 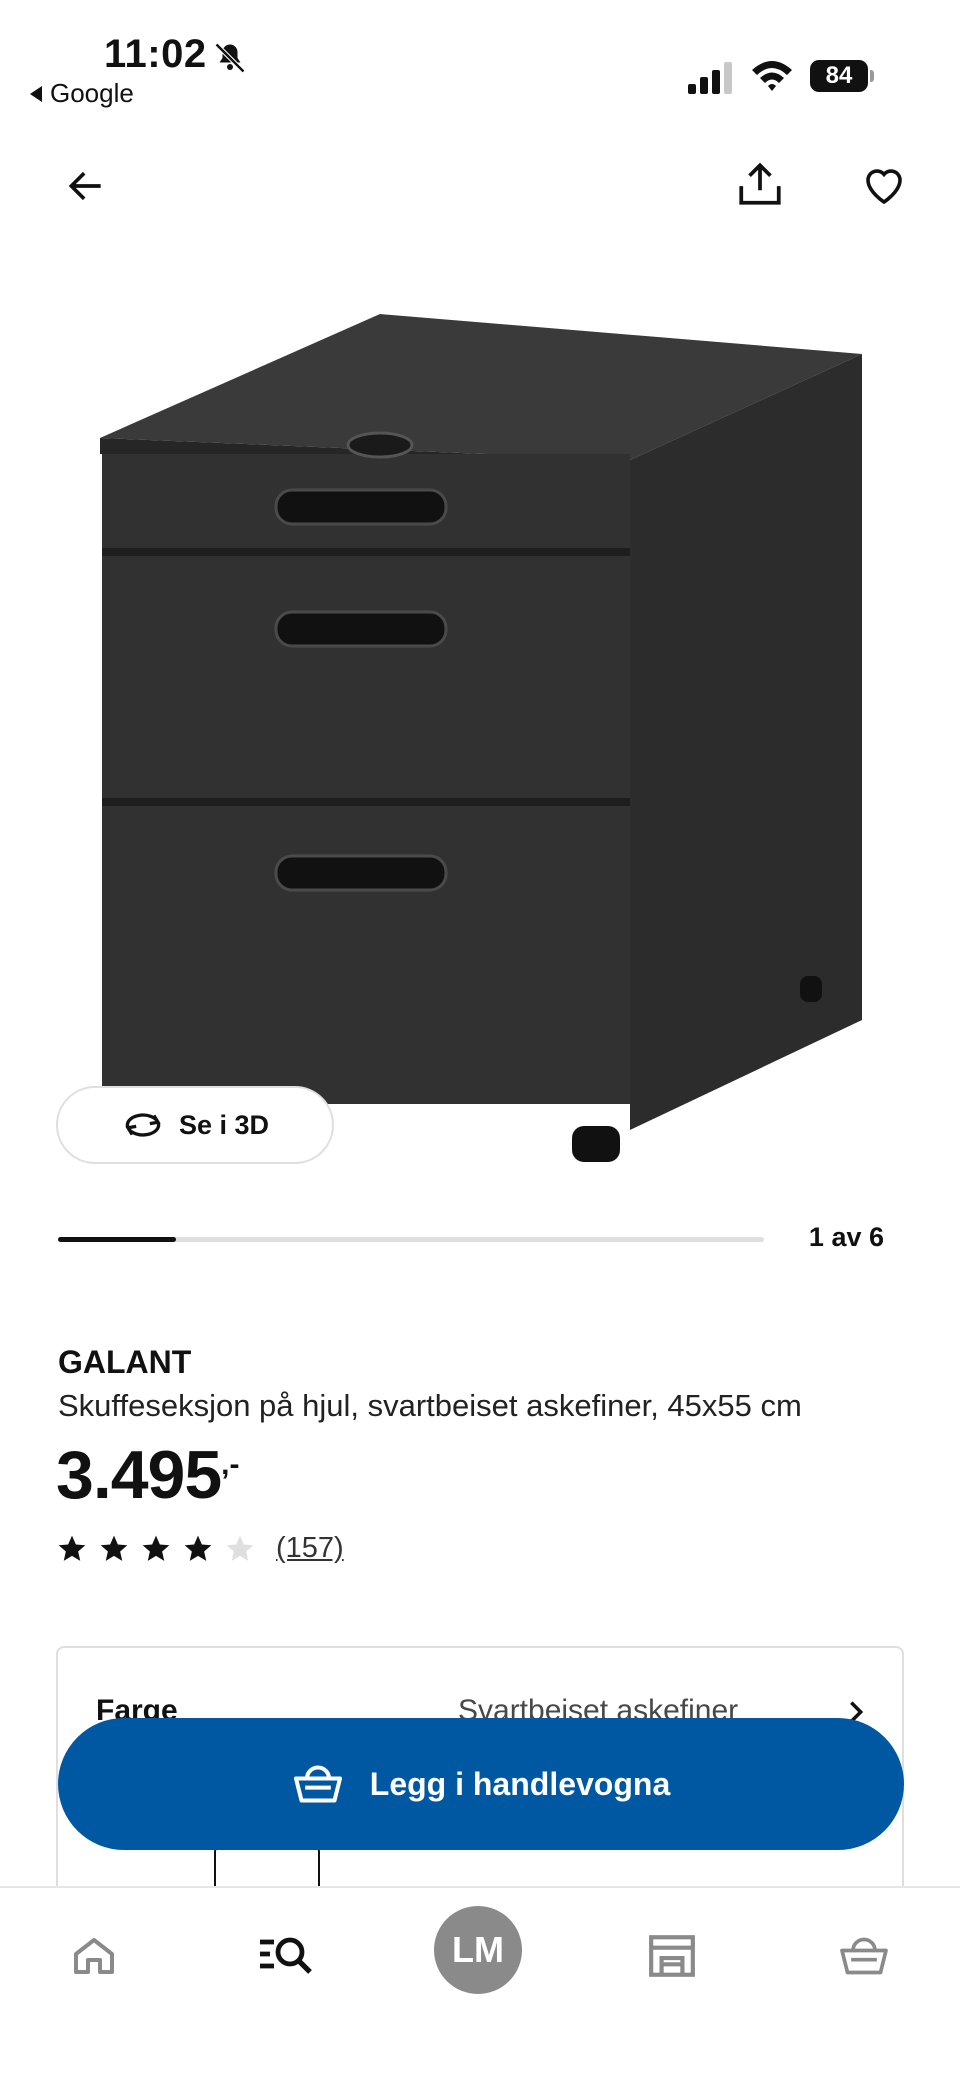 I want to click on favorite-button, so click(x=884, y=186).